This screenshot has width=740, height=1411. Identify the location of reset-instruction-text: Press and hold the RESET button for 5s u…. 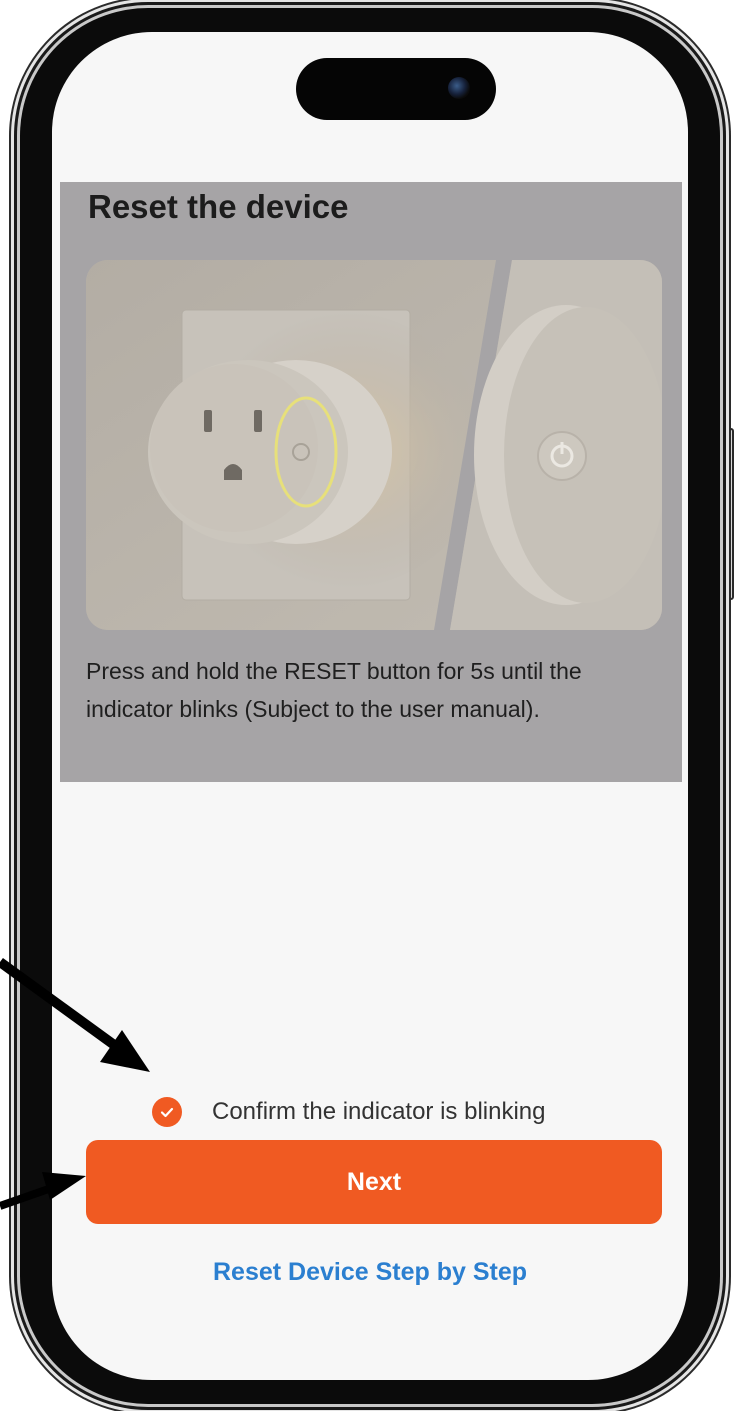
(334, 690).